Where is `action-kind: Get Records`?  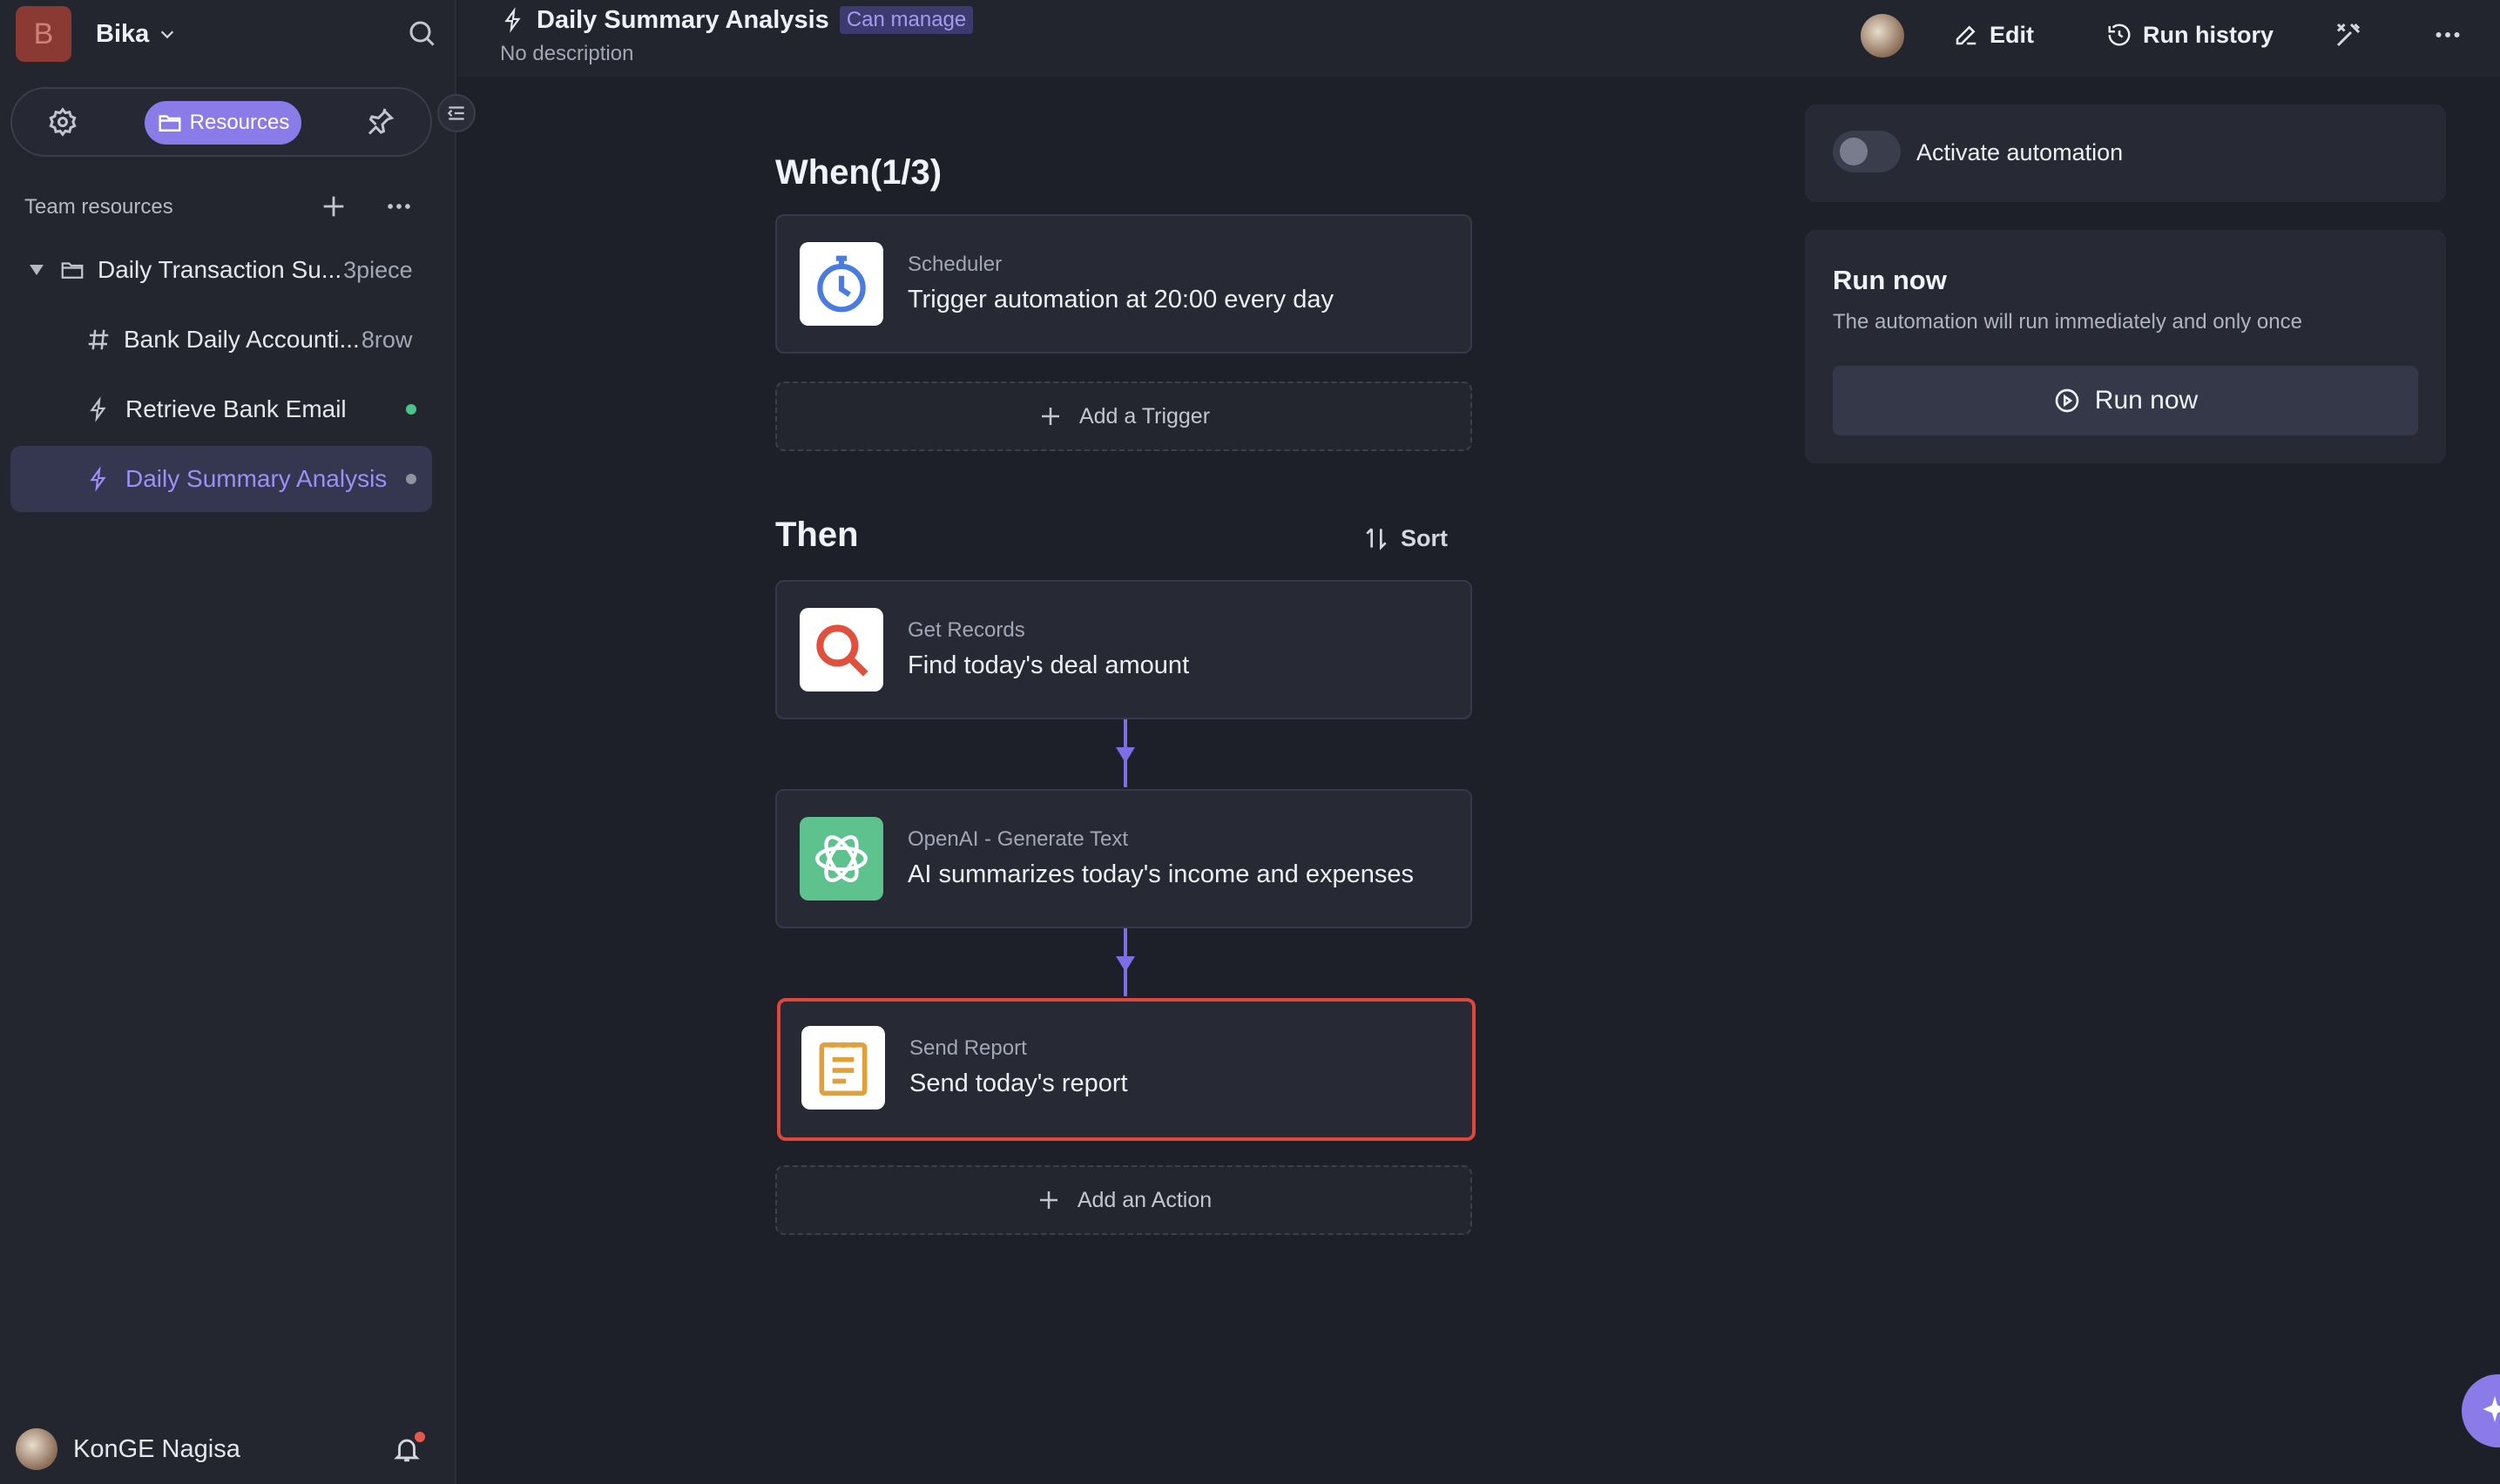 action-kind: Get Records is located at coordinates (966, 630).